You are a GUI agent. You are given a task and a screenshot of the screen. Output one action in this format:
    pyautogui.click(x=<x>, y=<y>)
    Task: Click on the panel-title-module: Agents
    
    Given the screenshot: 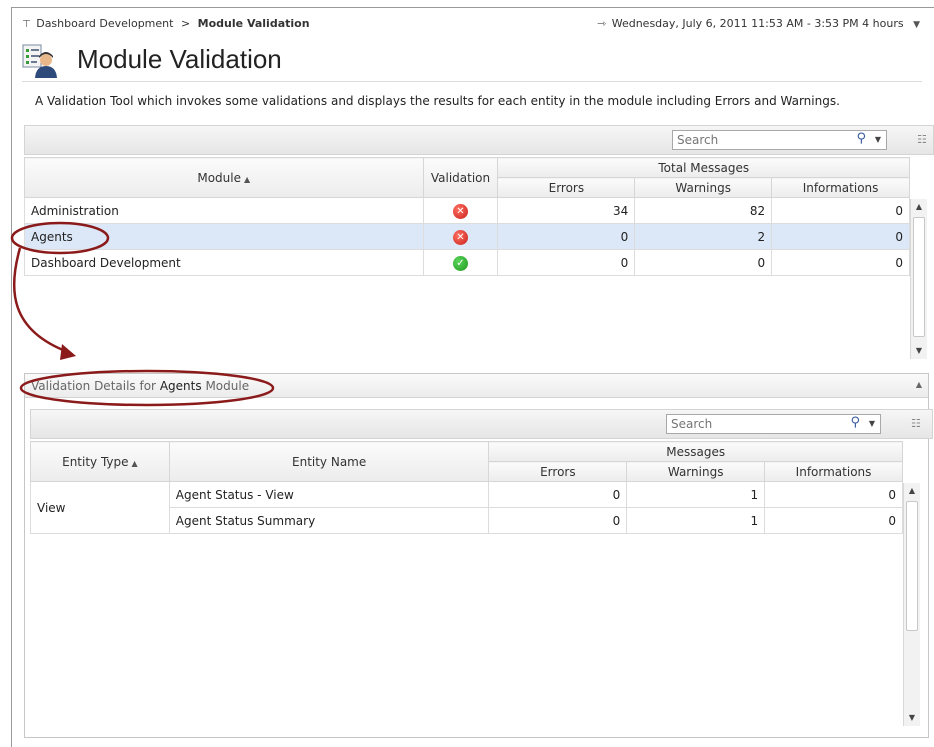 What is the action you would take?
    pyautogui.click(x=180, y=386)
    